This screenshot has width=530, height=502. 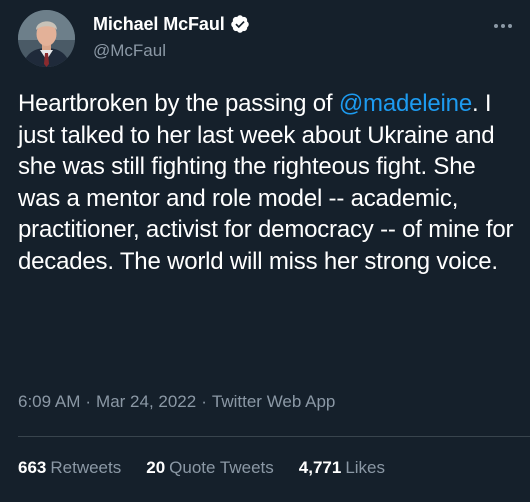 What do you see at coordinates (171, 51) in the screenshot?
I see `user-handle: @McFaul` at bounding box center [171, 51].